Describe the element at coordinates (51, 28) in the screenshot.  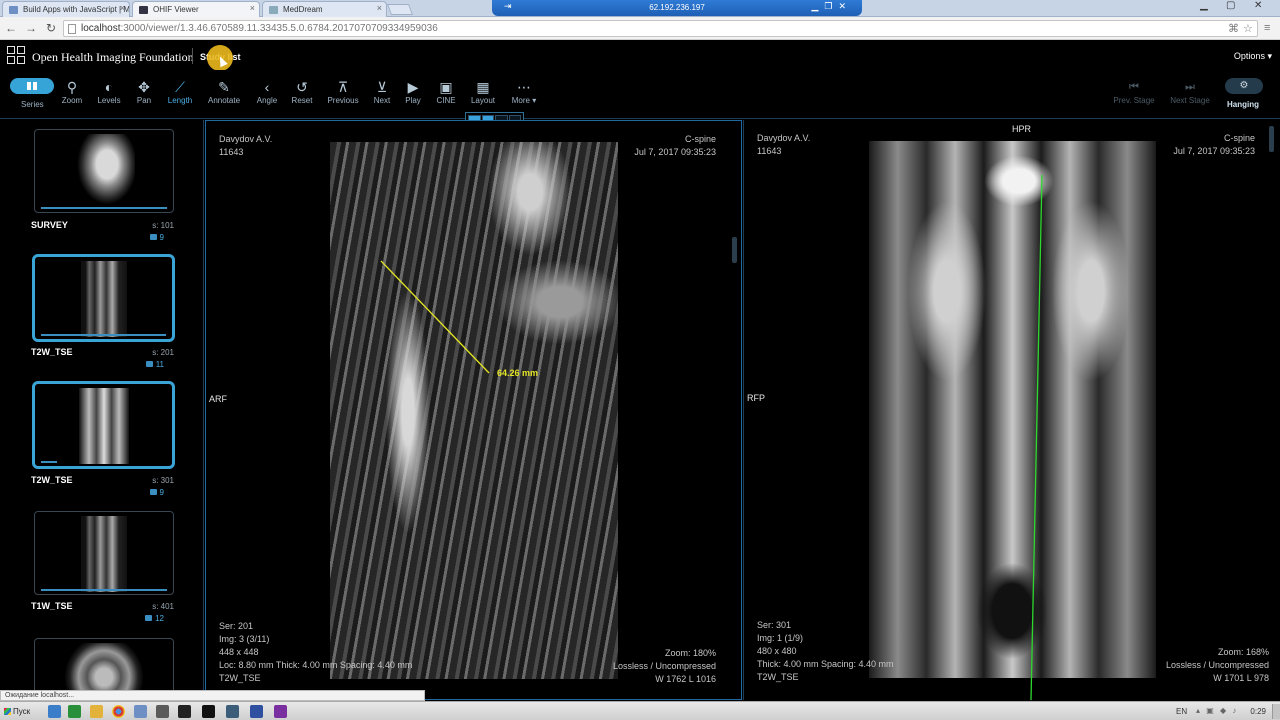
I see `reload-icon: ↻` at that location.